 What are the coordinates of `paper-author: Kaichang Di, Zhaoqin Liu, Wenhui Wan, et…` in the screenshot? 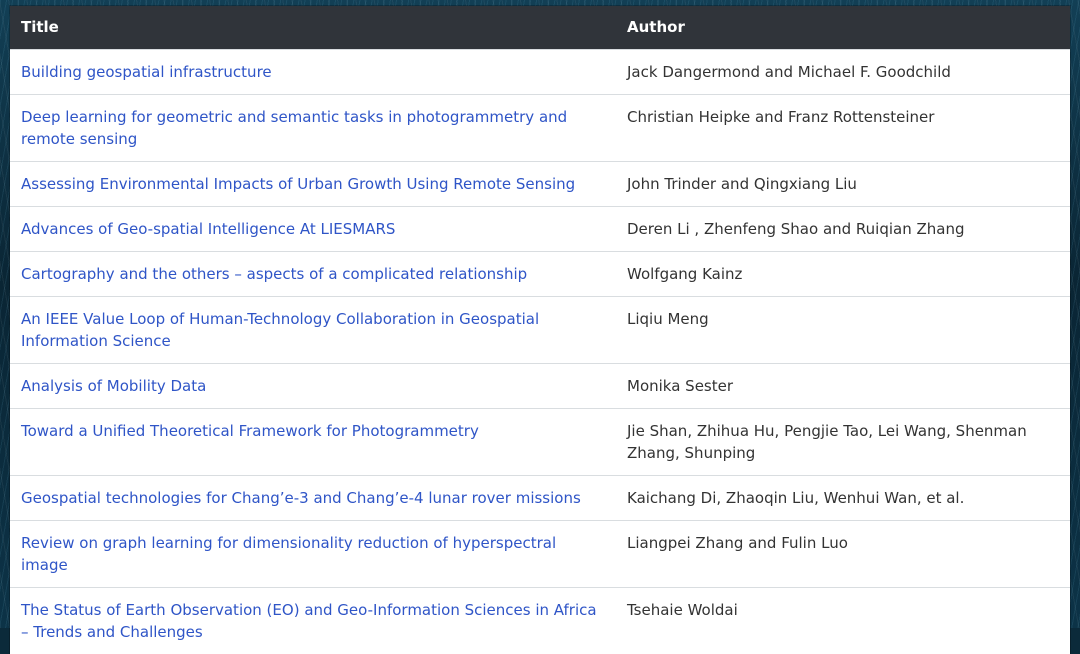 It's located at (843, 497).